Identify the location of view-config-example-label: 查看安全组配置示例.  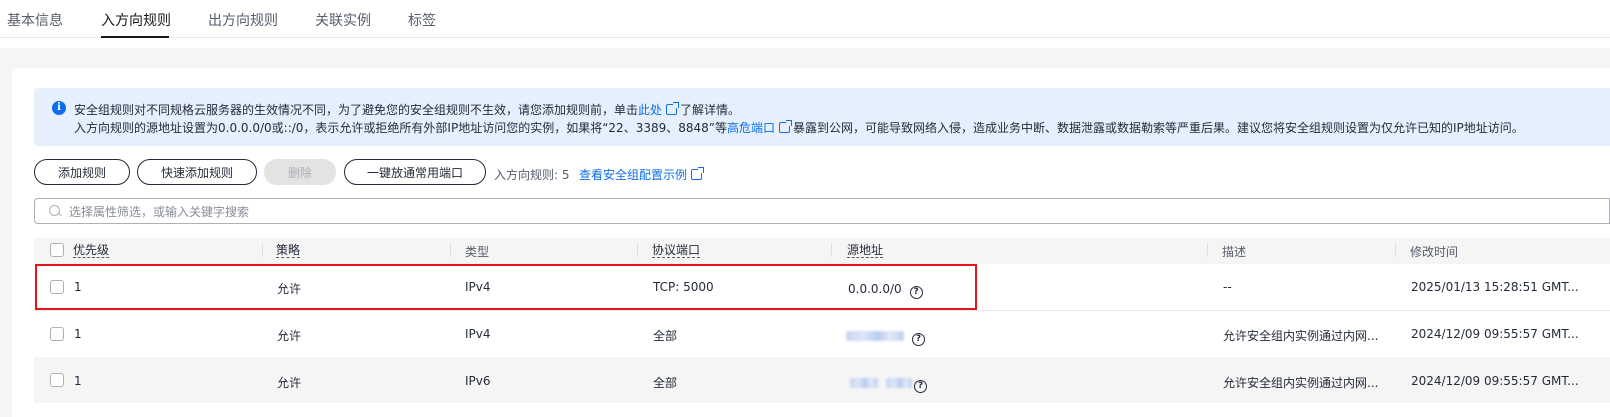
(633, 175).